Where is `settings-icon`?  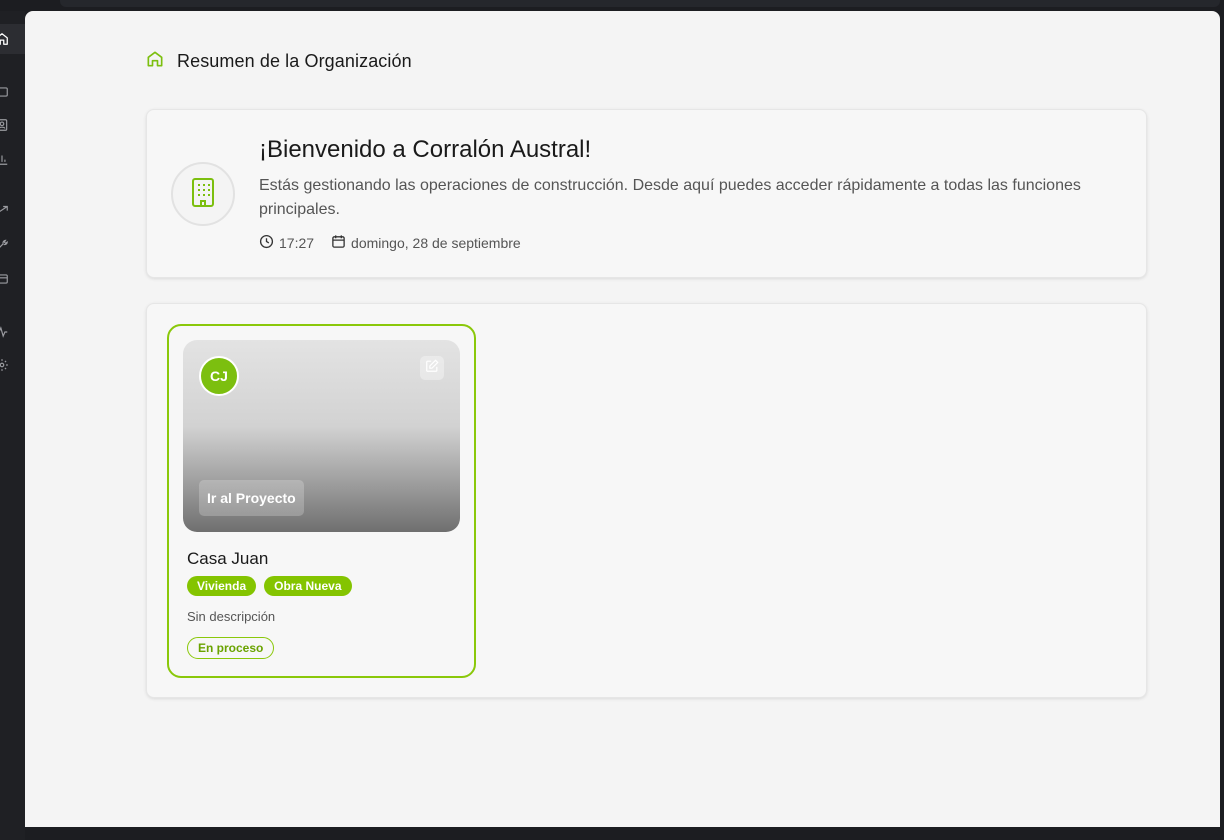 settings-icon is located at coordinates (4, 365).